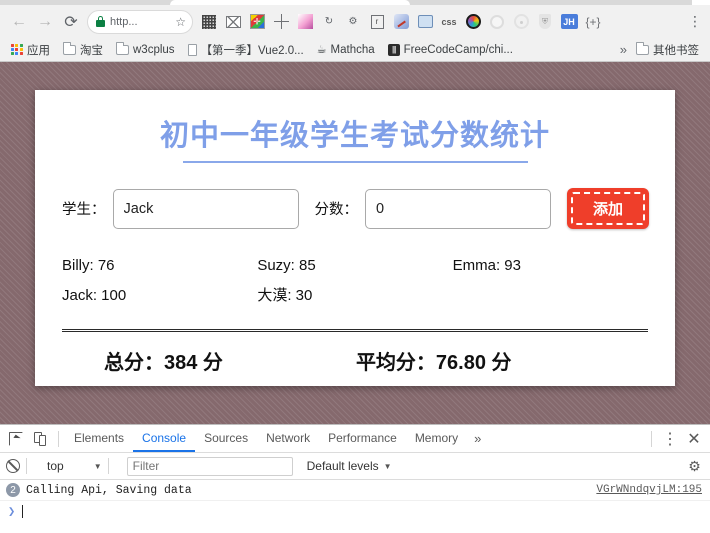 The width and height of the screenshot is (710, 533). I want to click on totals-row: 总分：384 分 平均分：76.80 分, so click(355, 360).